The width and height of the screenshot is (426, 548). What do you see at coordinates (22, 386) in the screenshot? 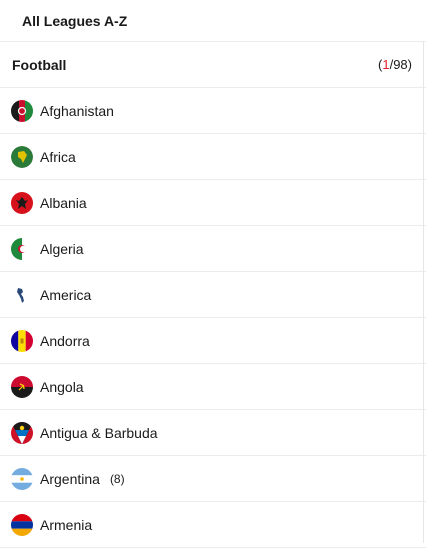
I see `angola-flag-icon` at bounding box center [22, 386].